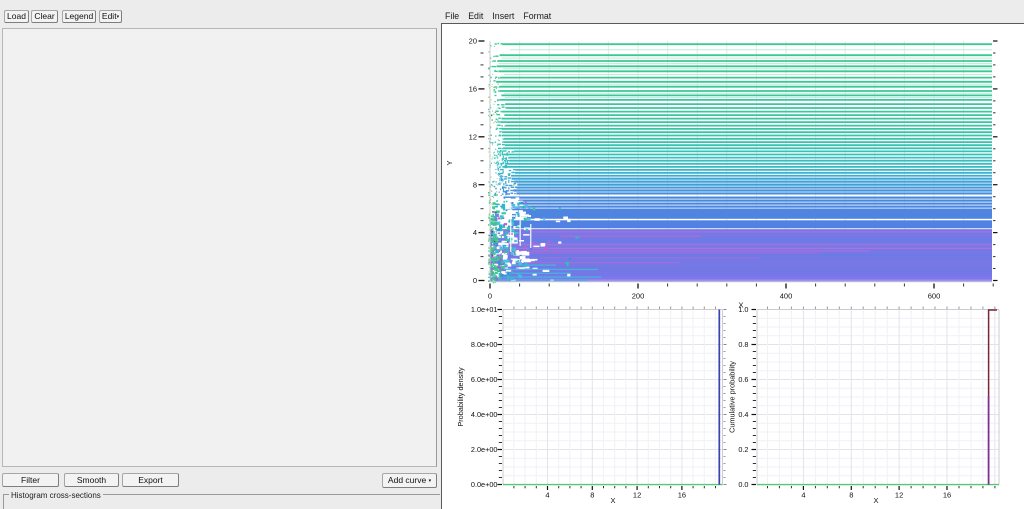 This screenshot has height=509, width=1024. Describe the element at coordinates (638, 296) in the screenshot. I see `svg-text: 200` at that location.